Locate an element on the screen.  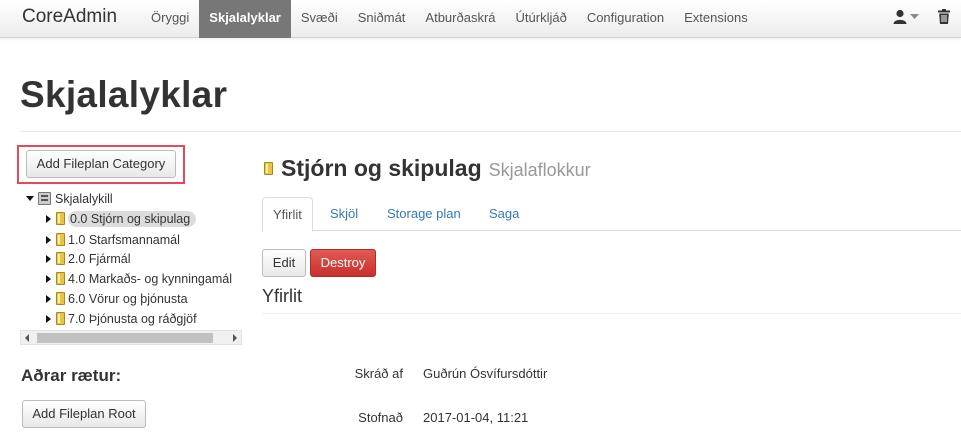
category-subtitle: Skjalaflokkur is located at coordinates (539, 170).